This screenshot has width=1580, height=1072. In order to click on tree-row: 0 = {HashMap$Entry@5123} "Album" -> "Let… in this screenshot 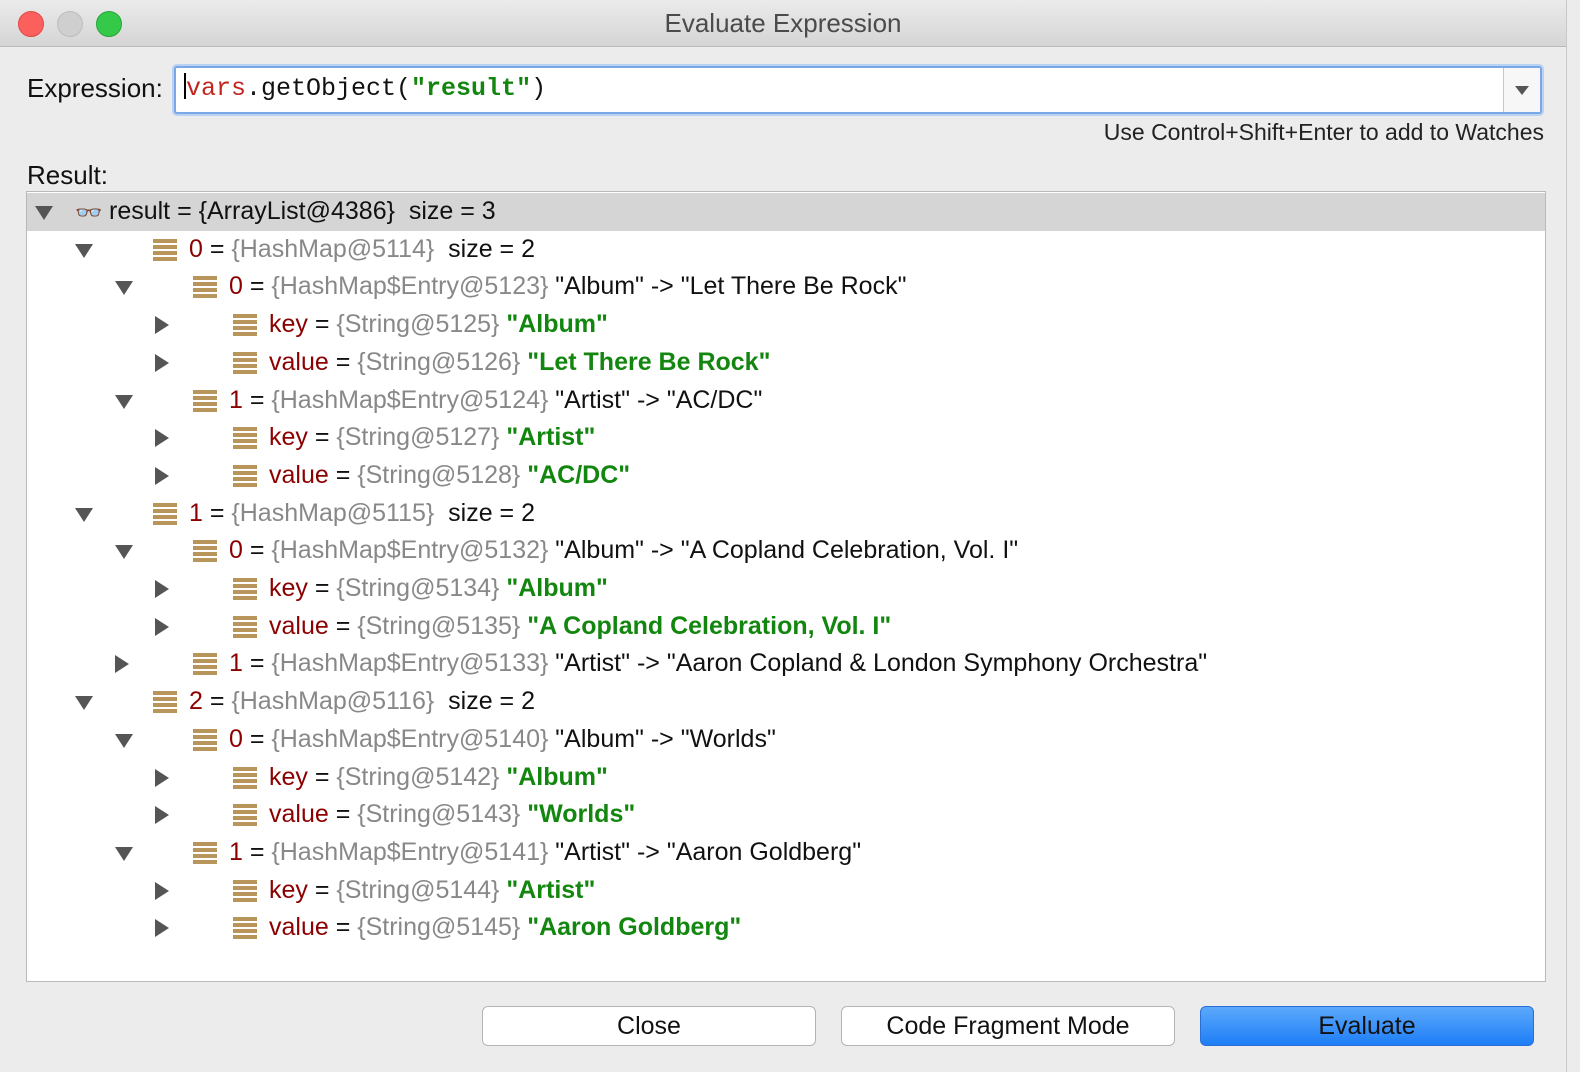, I will do `click(786, 287)`.